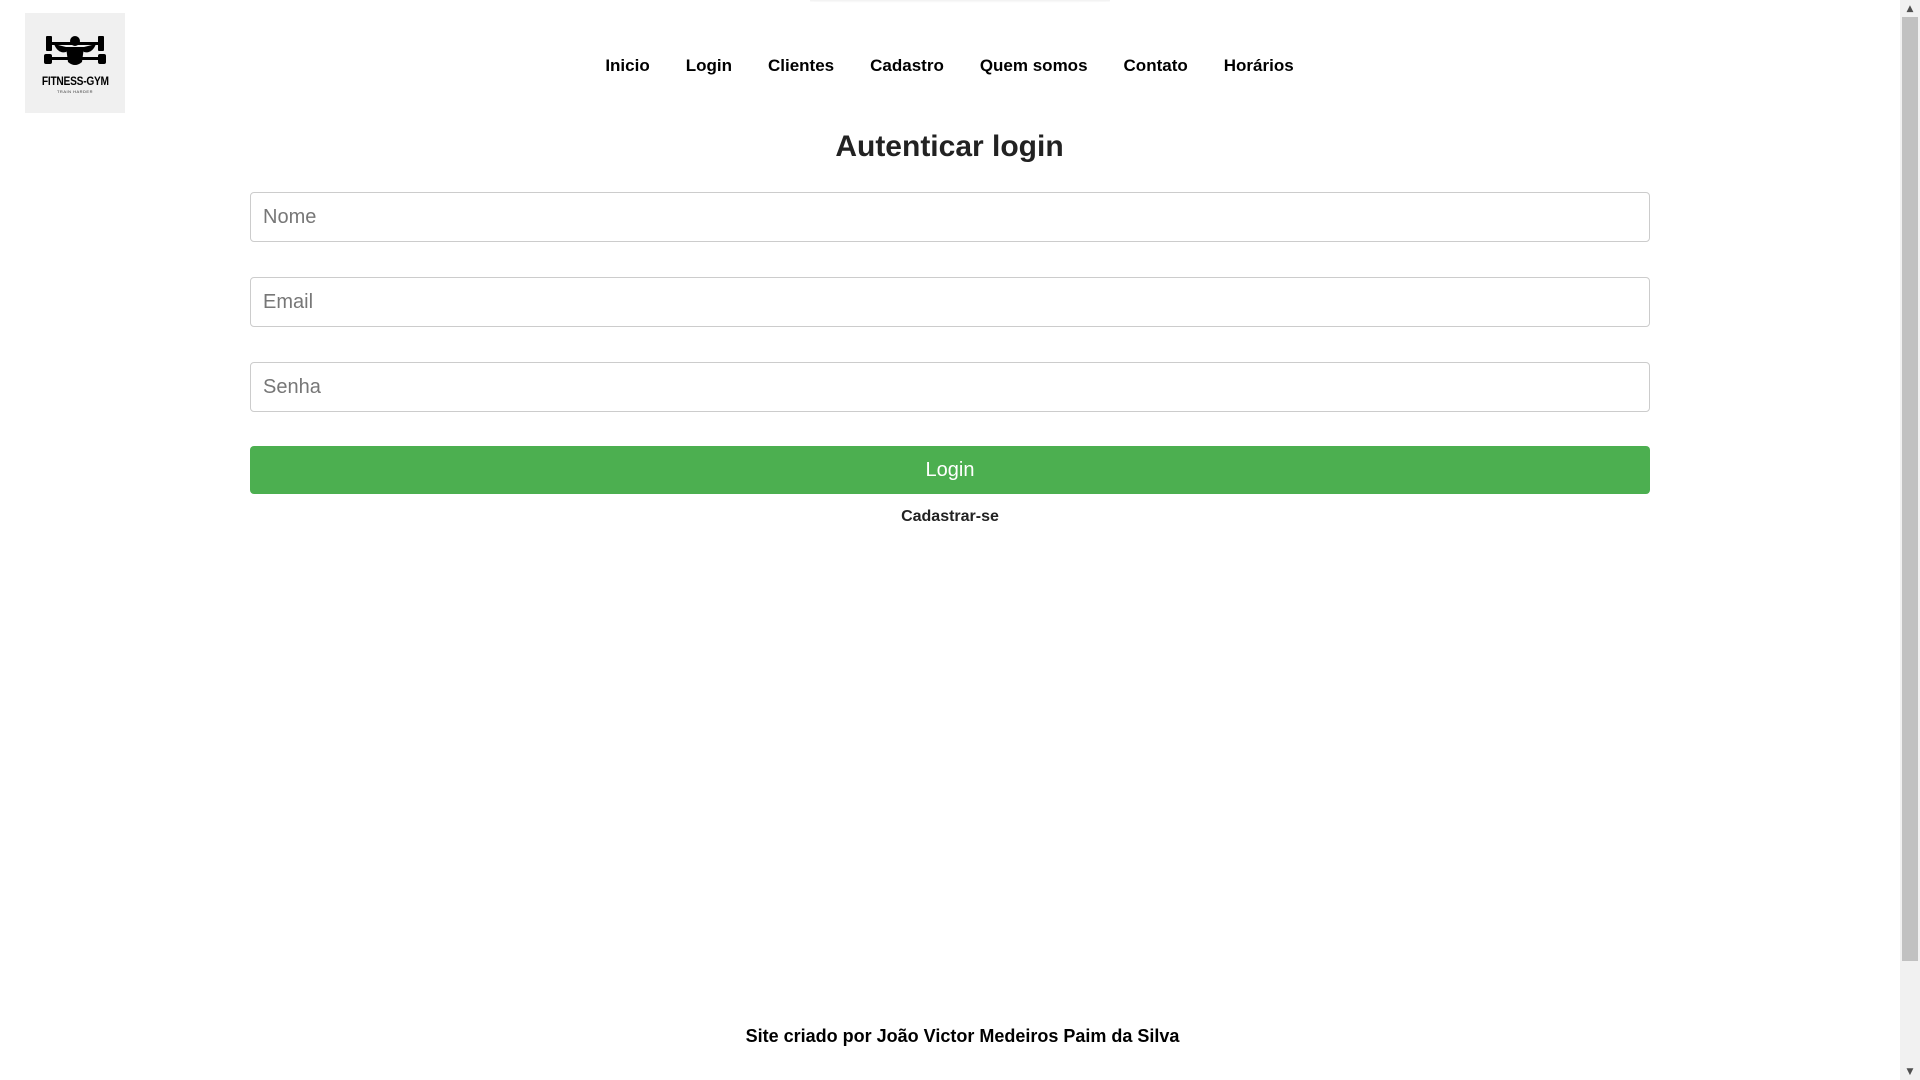  Describe the element at coordinates (950, 470) in the screenshot. I see `login-button: Login` at that location.